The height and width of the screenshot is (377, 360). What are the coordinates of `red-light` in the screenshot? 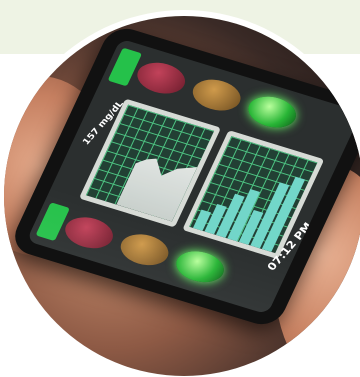 It's located at (161, 78).